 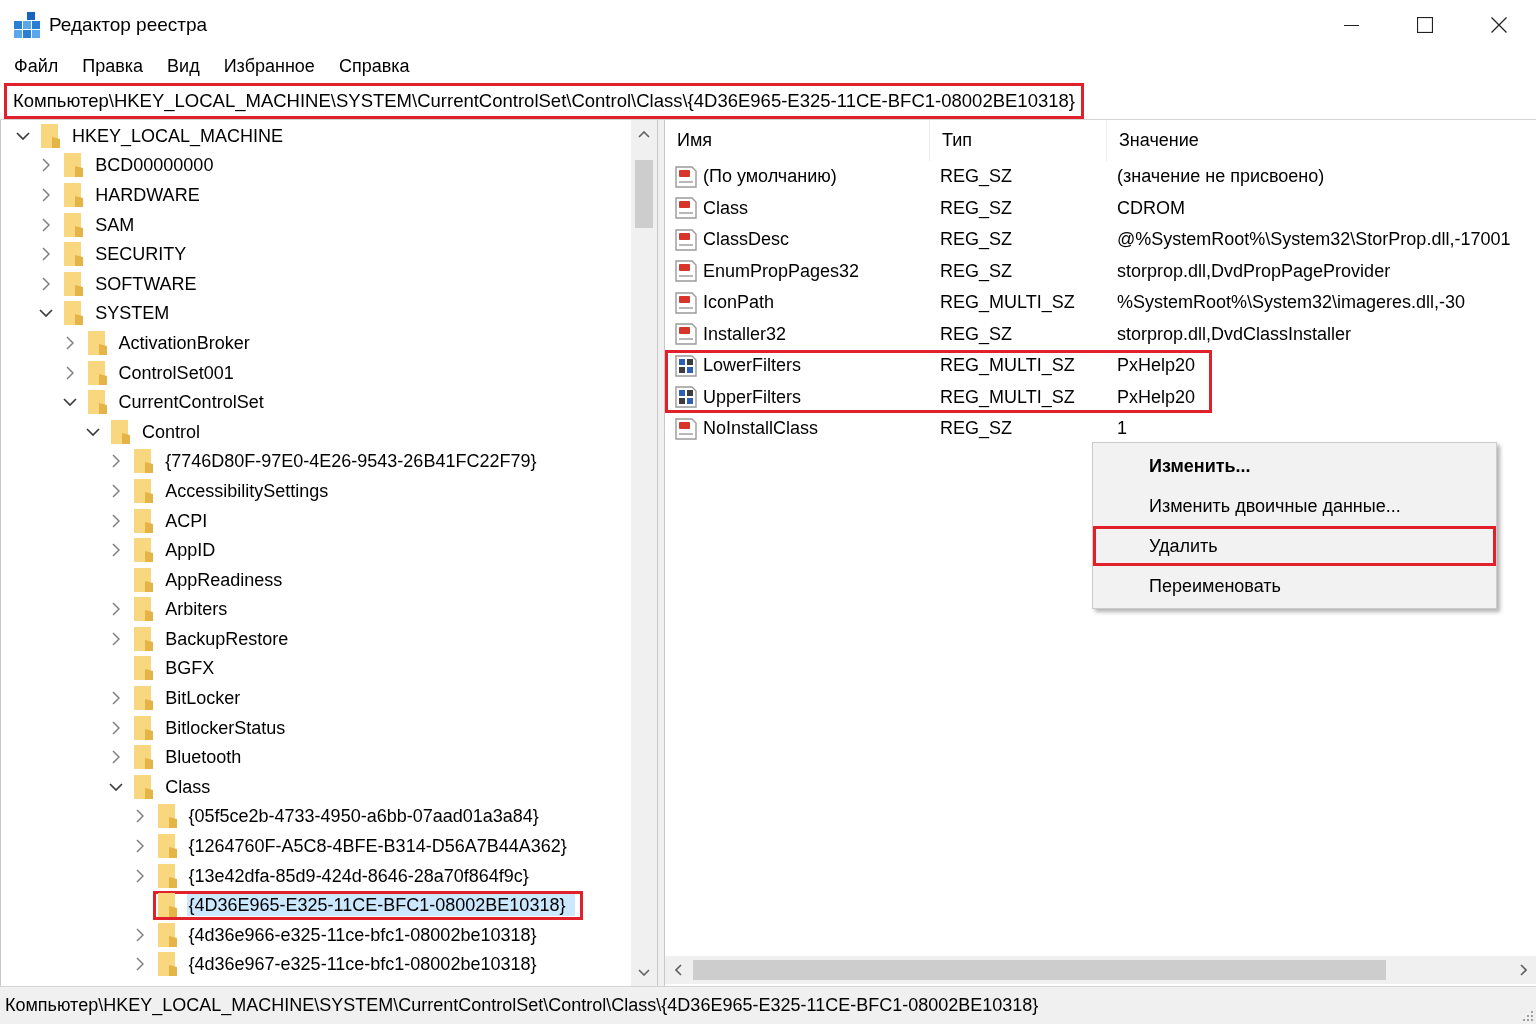 What do you see at coordinates (678, 970) in the screenshot?
I see `chevron-left-icon` at bounding box center [678, 970].